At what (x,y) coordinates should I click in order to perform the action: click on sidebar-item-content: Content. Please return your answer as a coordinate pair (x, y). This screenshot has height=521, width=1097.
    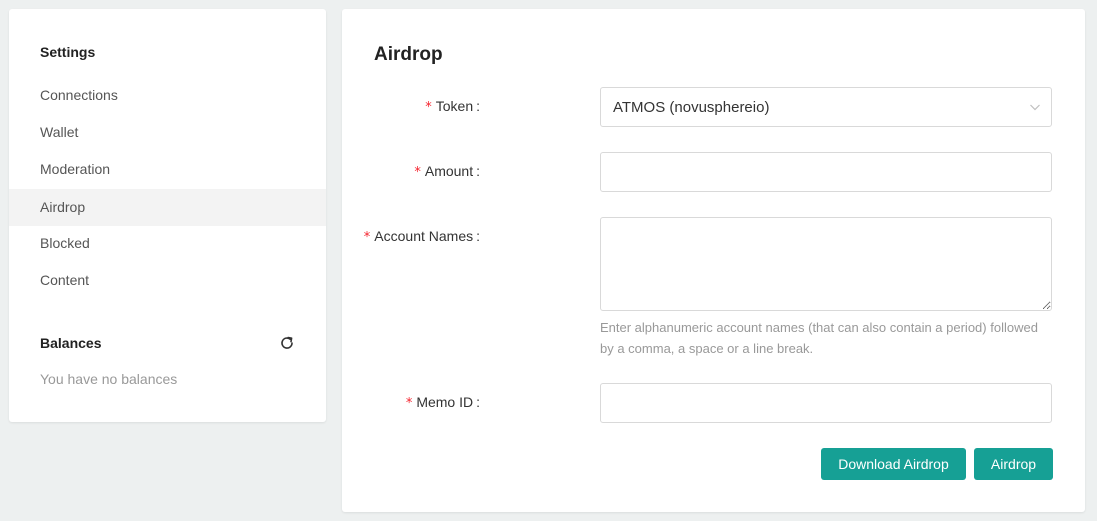
    Looking at the image, I should click on (167, 280).